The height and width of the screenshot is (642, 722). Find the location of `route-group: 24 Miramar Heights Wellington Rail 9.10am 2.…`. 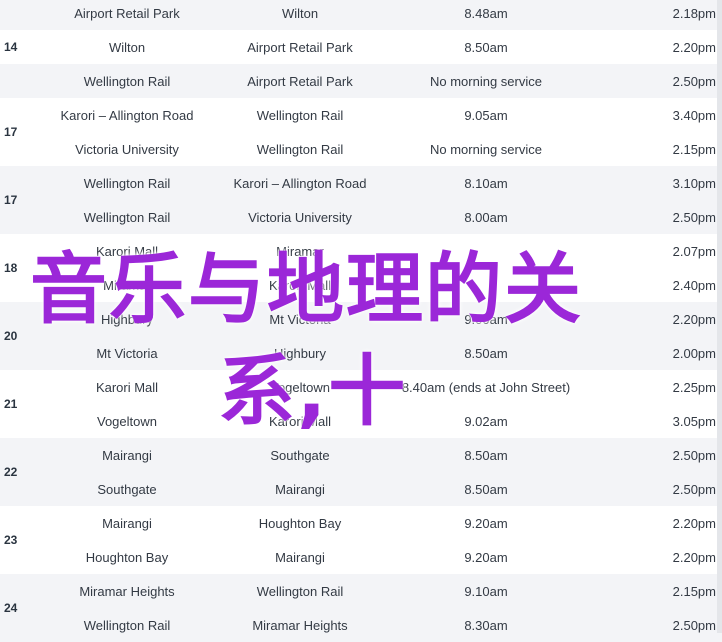

route-group: 24 Miramar Heights Wellington Rail 9.10am 2.… is located at coordinates (361, 608).